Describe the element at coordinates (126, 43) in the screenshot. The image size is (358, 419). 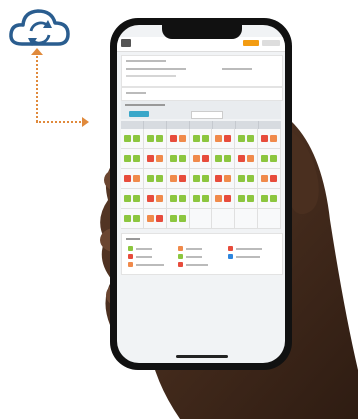
I see `brand-logo` at that location.